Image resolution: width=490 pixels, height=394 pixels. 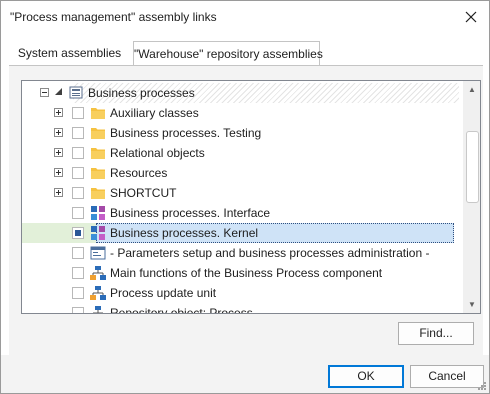 What do you see at coordinates (58, 91) in the screenshot?
I see `expanded-triangle-icon` at bounding box center [58, 91].